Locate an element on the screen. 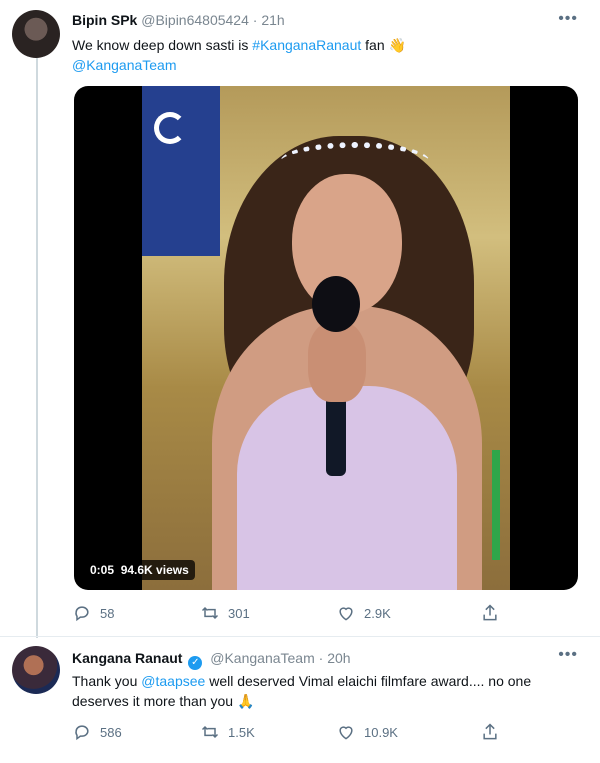  reply-count: 58 is located at coordinates (107, 613).